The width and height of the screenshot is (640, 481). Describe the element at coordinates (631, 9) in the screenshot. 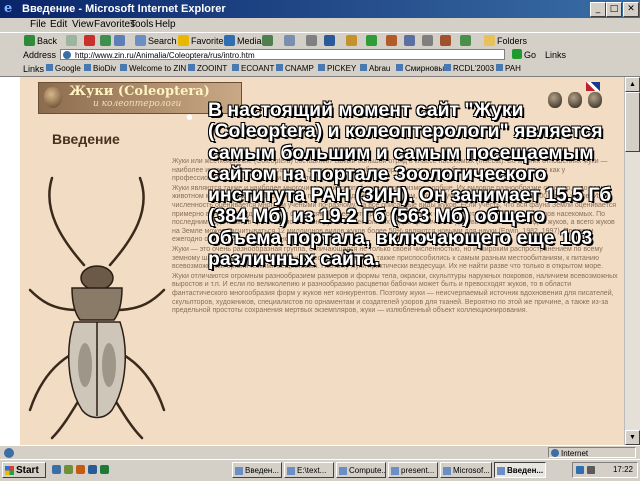

I see `close-button: ✕` at that location.